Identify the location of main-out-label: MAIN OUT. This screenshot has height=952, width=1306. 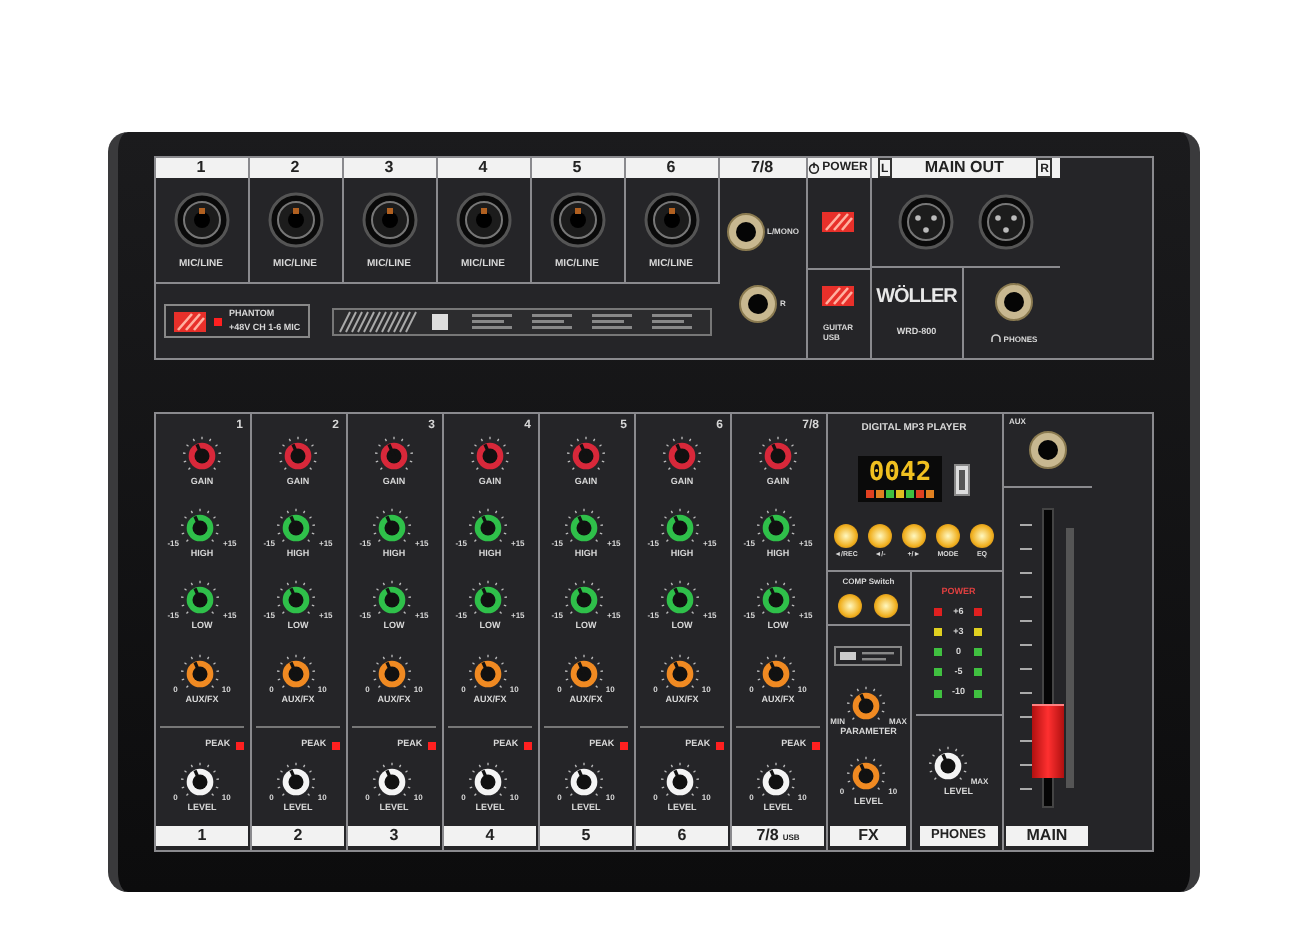
(964, 168).